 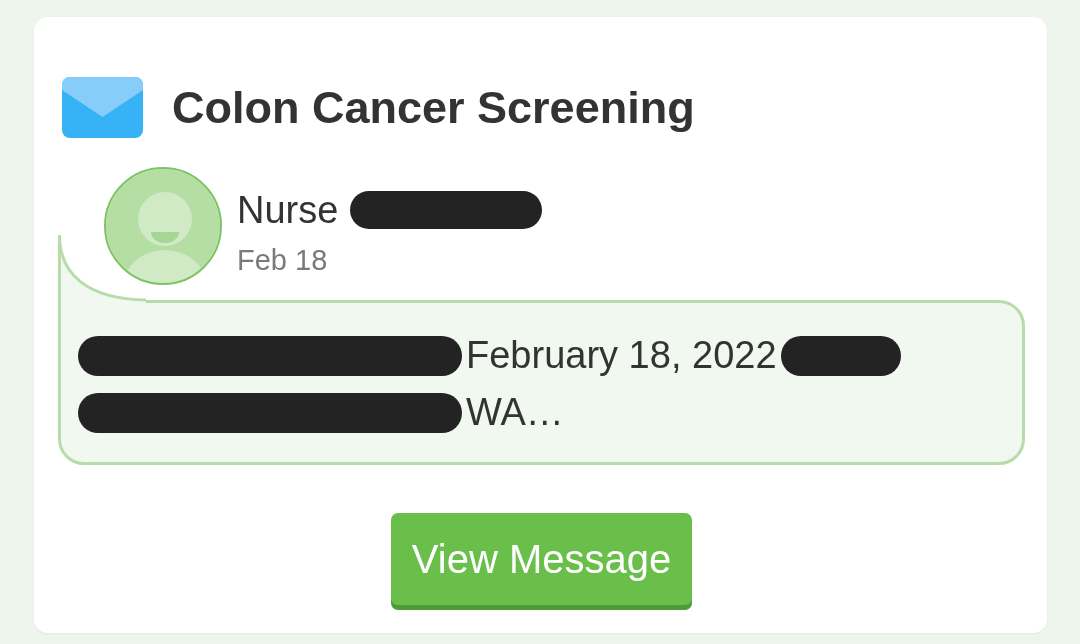 What do you see at coordinates (621, 355) in the screenshot?
I see `message-text: February 18, 2022` at bounding box center [621, 355].